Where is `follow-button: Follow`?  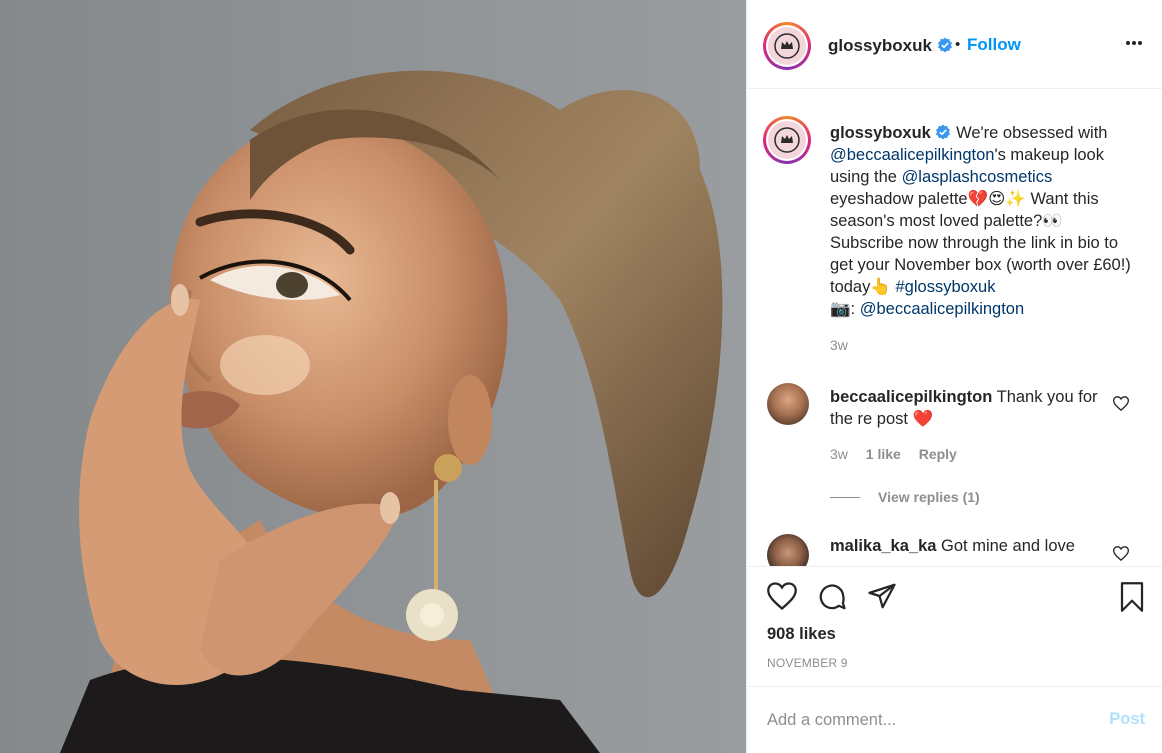 follow-button: Follow is located at coordinates (994, 45).